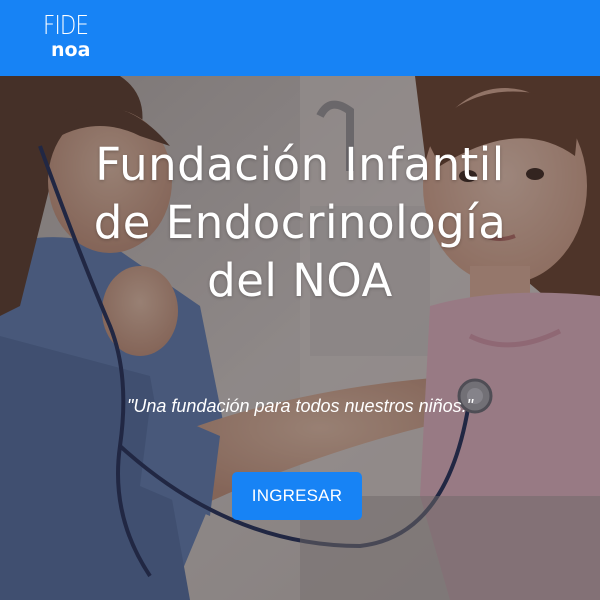 The width and height of the screenshot is (600, 600). I want to click on ingresar-button: INGRESAR, so click(297, 496).